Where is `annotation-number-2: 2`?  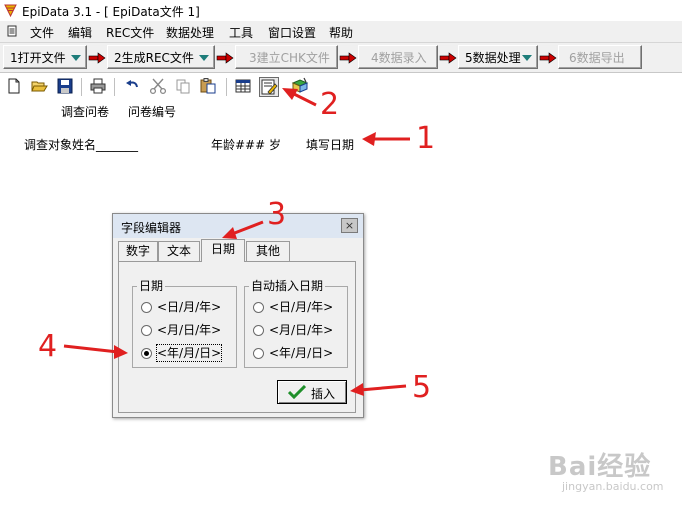
annotation-number-2: 2 is located at coordinates (330, 104).